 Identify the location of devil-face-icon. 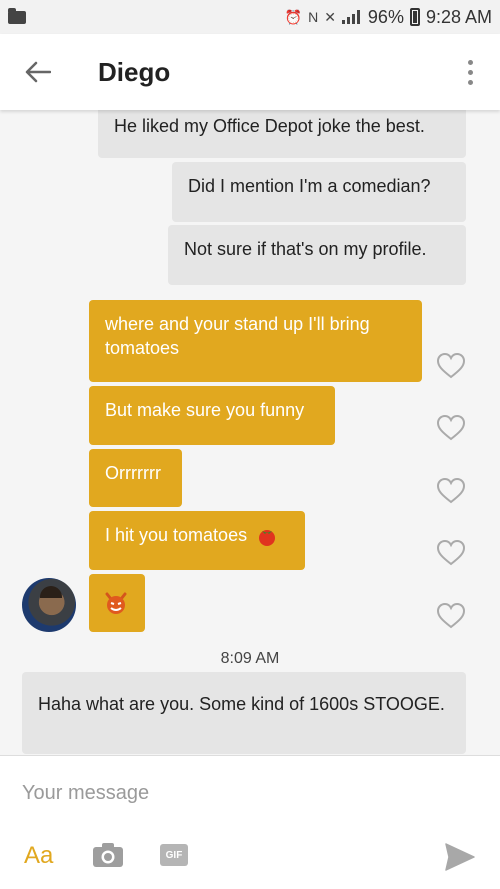
(116, 603).